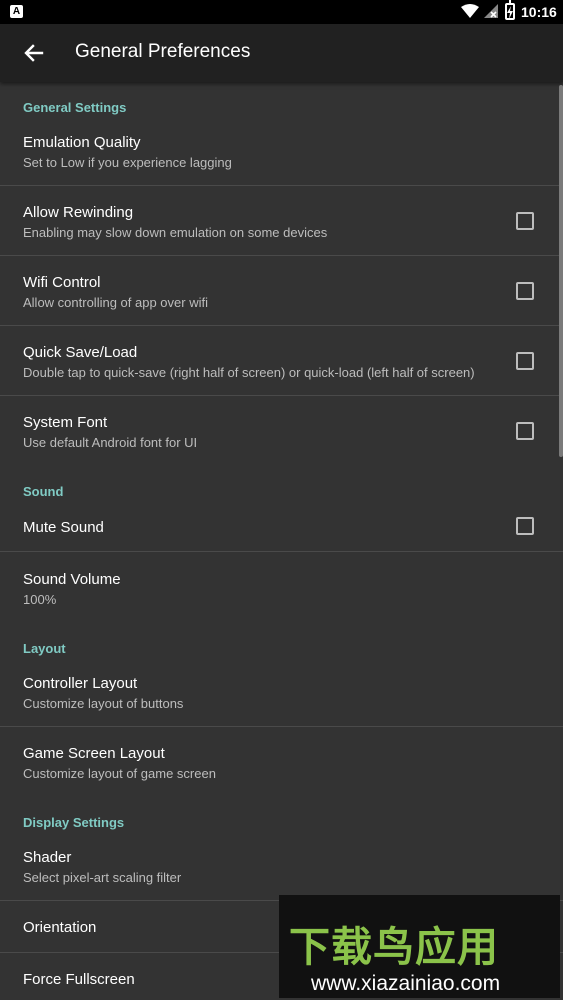  Describe the element at coordinates (40, 599) in the screenshot. I see `pref-summary: 100%` at that location.